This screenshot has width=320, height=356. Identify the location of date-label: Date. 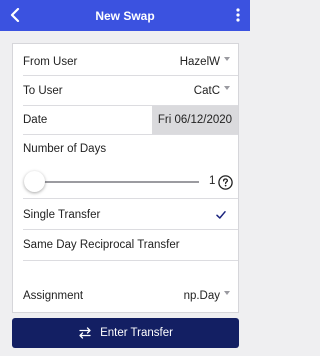
(35, 120).